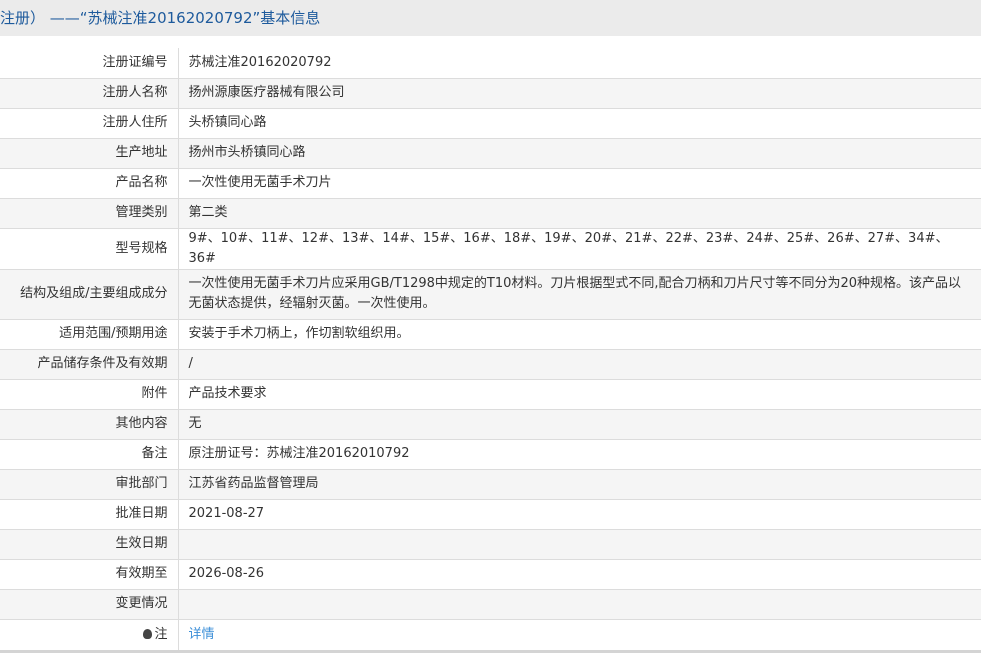 Image resolution: width=981 pixels, height=653 pixels. Describe the element at coordinates (148, 633) in the screenshot. I see `lightbulb-icon` at that location.